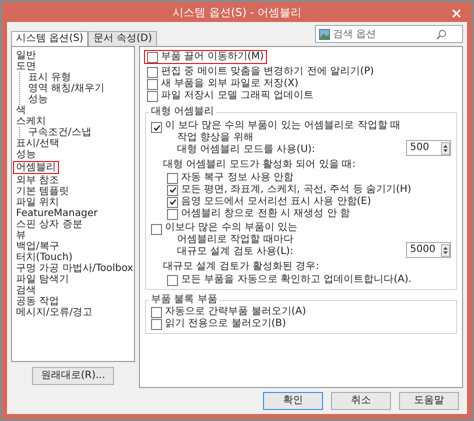 The width and height of the screenshot is (474, 421). What do you see at coordinates (235, 312) in the screenshot?
I see `option-label: 자동으로 간략부품 불러오기(A)` at bounding box center [235, 312].